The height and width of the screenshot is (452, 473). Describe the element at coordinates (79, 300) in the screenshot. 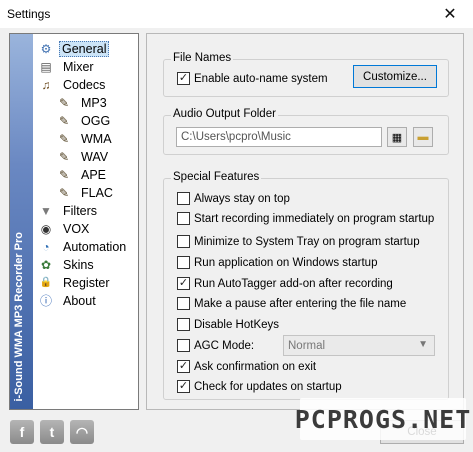

I see `tree-item-label: About` at that location.